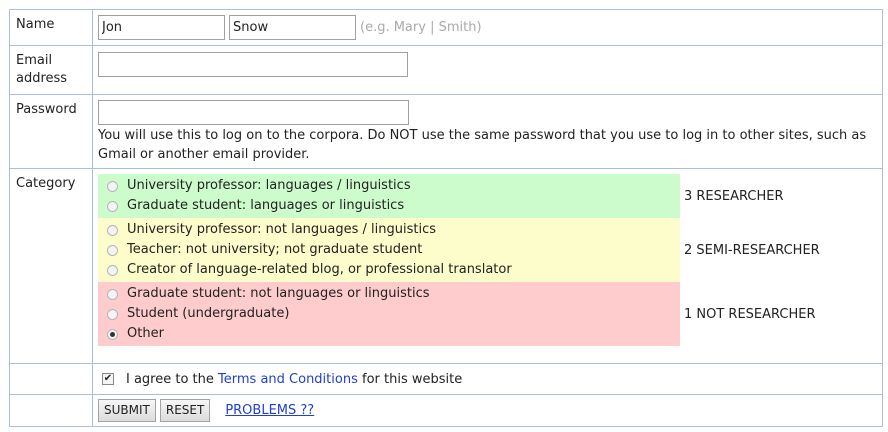  Describe the element at coordinates (393, 334) in the screenshot. I see `category-option: Other` at that location.